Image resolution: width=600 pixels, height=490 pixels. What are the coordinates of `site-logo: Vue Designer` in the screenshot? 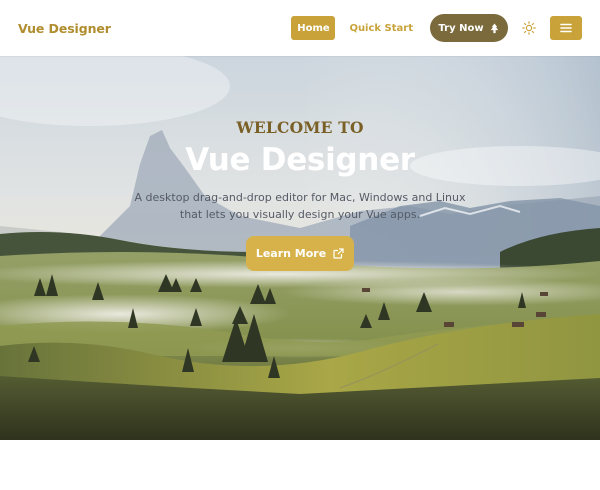 It's located at (64, 28).